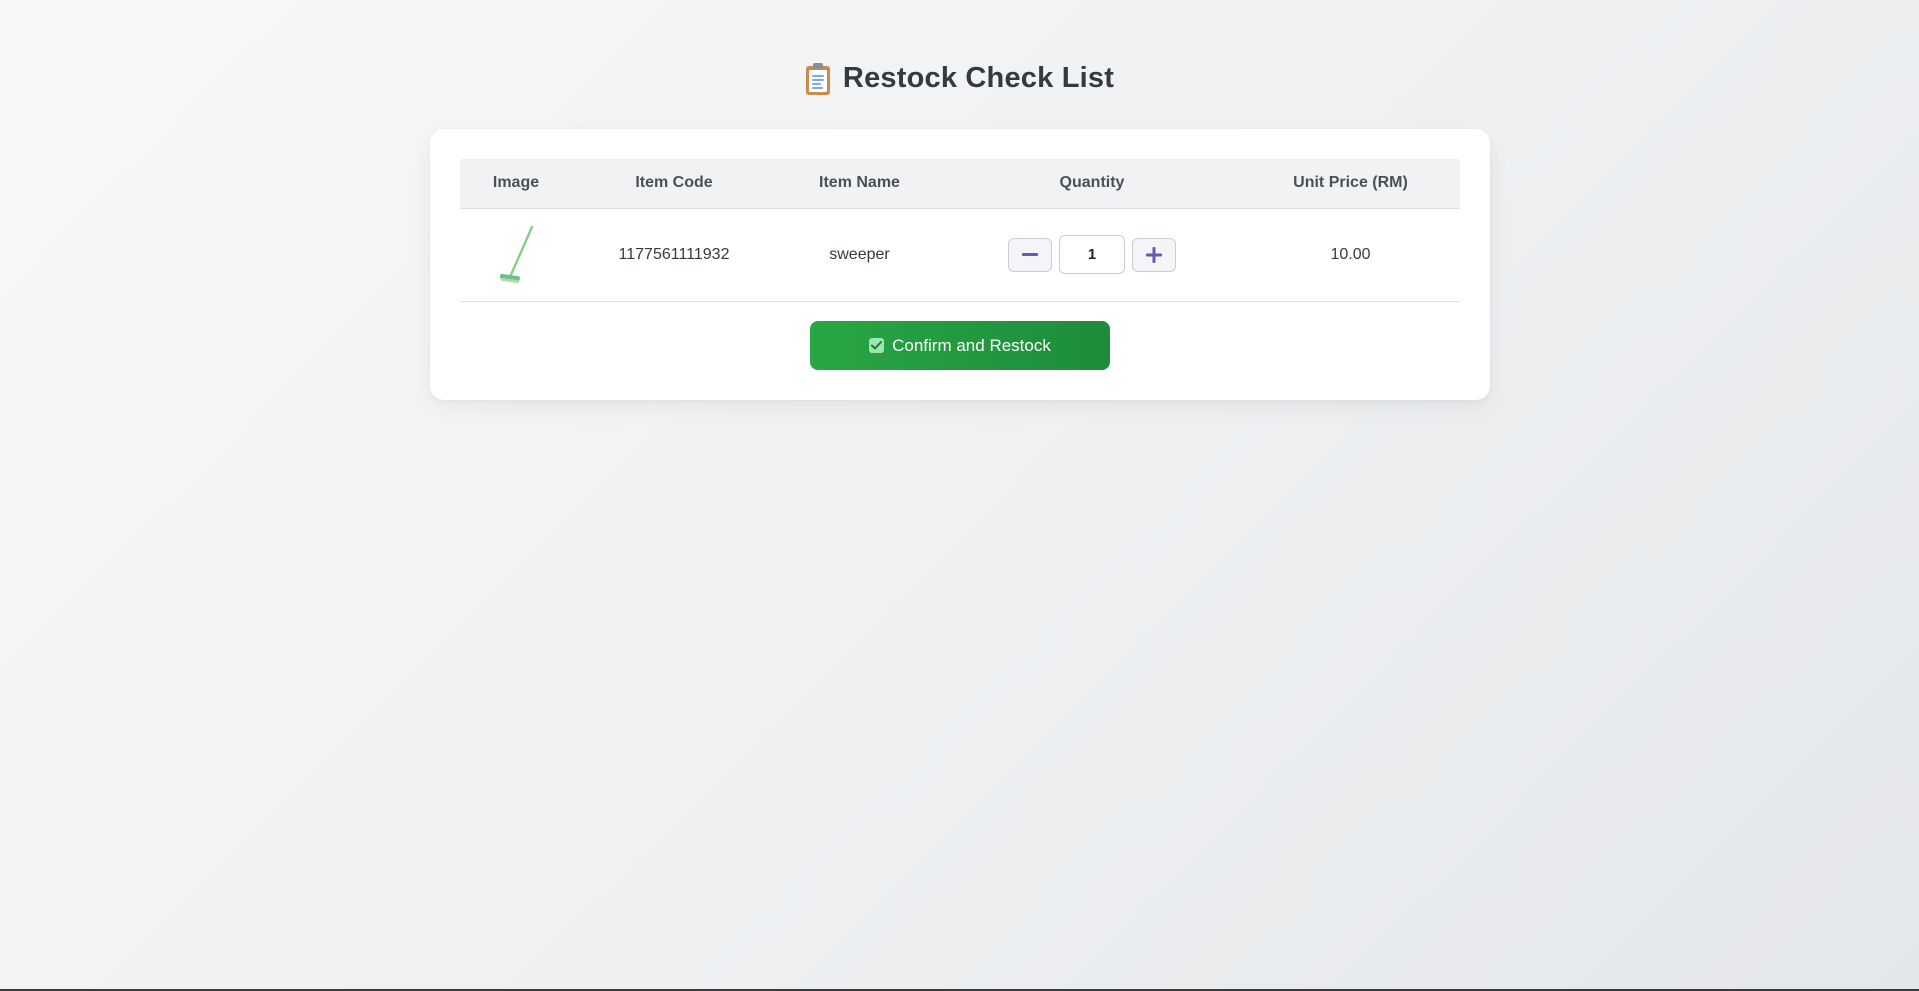 This screenshot has height=991, width=1919. I want to click on quantity-cell, so click(1092, 255).